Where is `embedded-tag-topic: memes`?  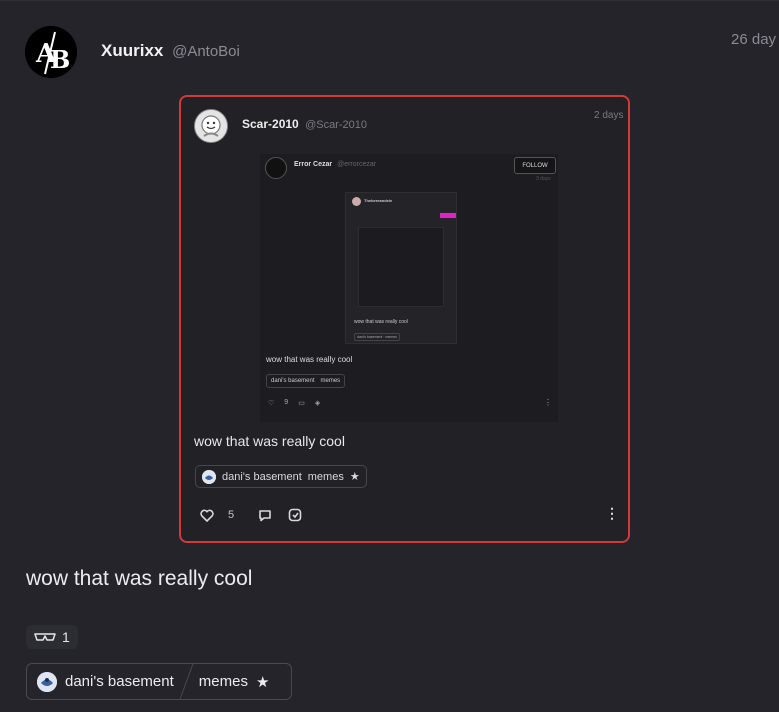
embedded-tag-topic: memes is located at coordinates (330, 381).